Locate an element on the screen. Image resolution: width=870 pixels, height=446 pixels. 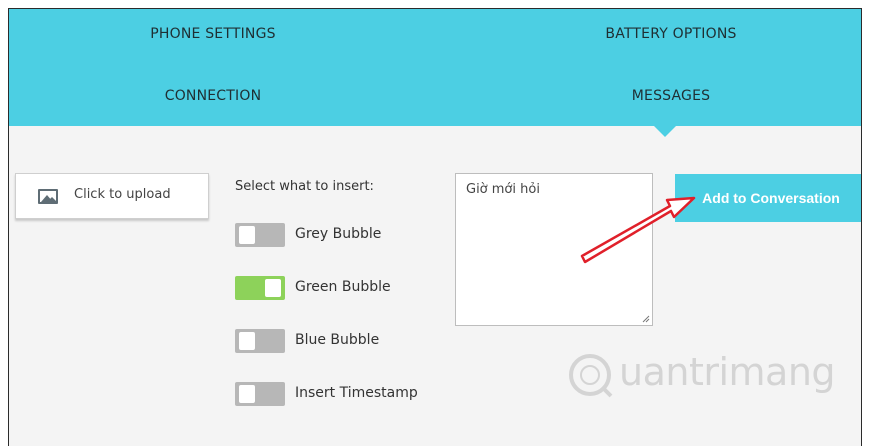
tab-battery-options: BATTERY OPTIONS is located at coordinates (666, 34).